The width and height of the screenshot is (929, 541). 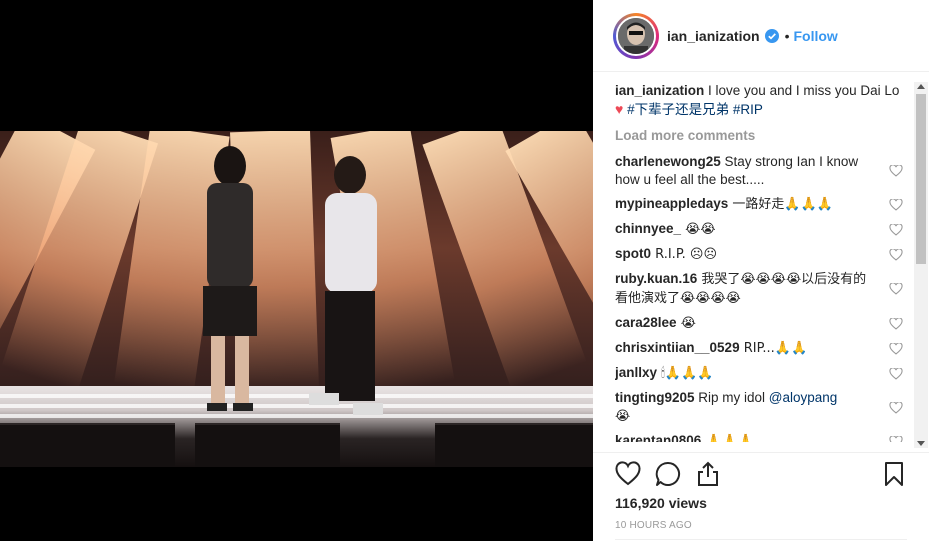 I want to click on comment-row: chrisxintiian__0529 RIP...🙏🙏, so click(x=759, y=348).